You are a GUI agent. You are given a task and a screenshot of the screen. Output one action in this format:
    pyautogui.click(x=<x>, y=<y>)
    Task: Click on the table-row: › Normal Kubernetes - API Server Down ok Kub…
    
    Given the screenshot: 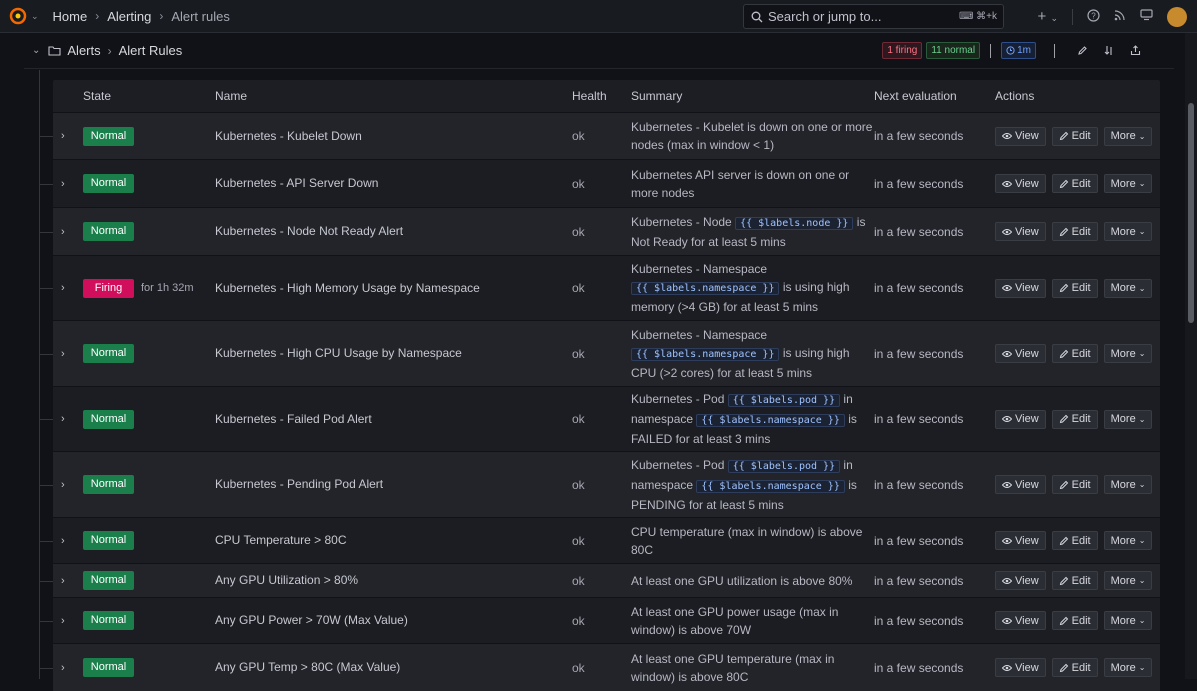 What is the action you would take?
    pyautogui.click(x=599, y=183)
    